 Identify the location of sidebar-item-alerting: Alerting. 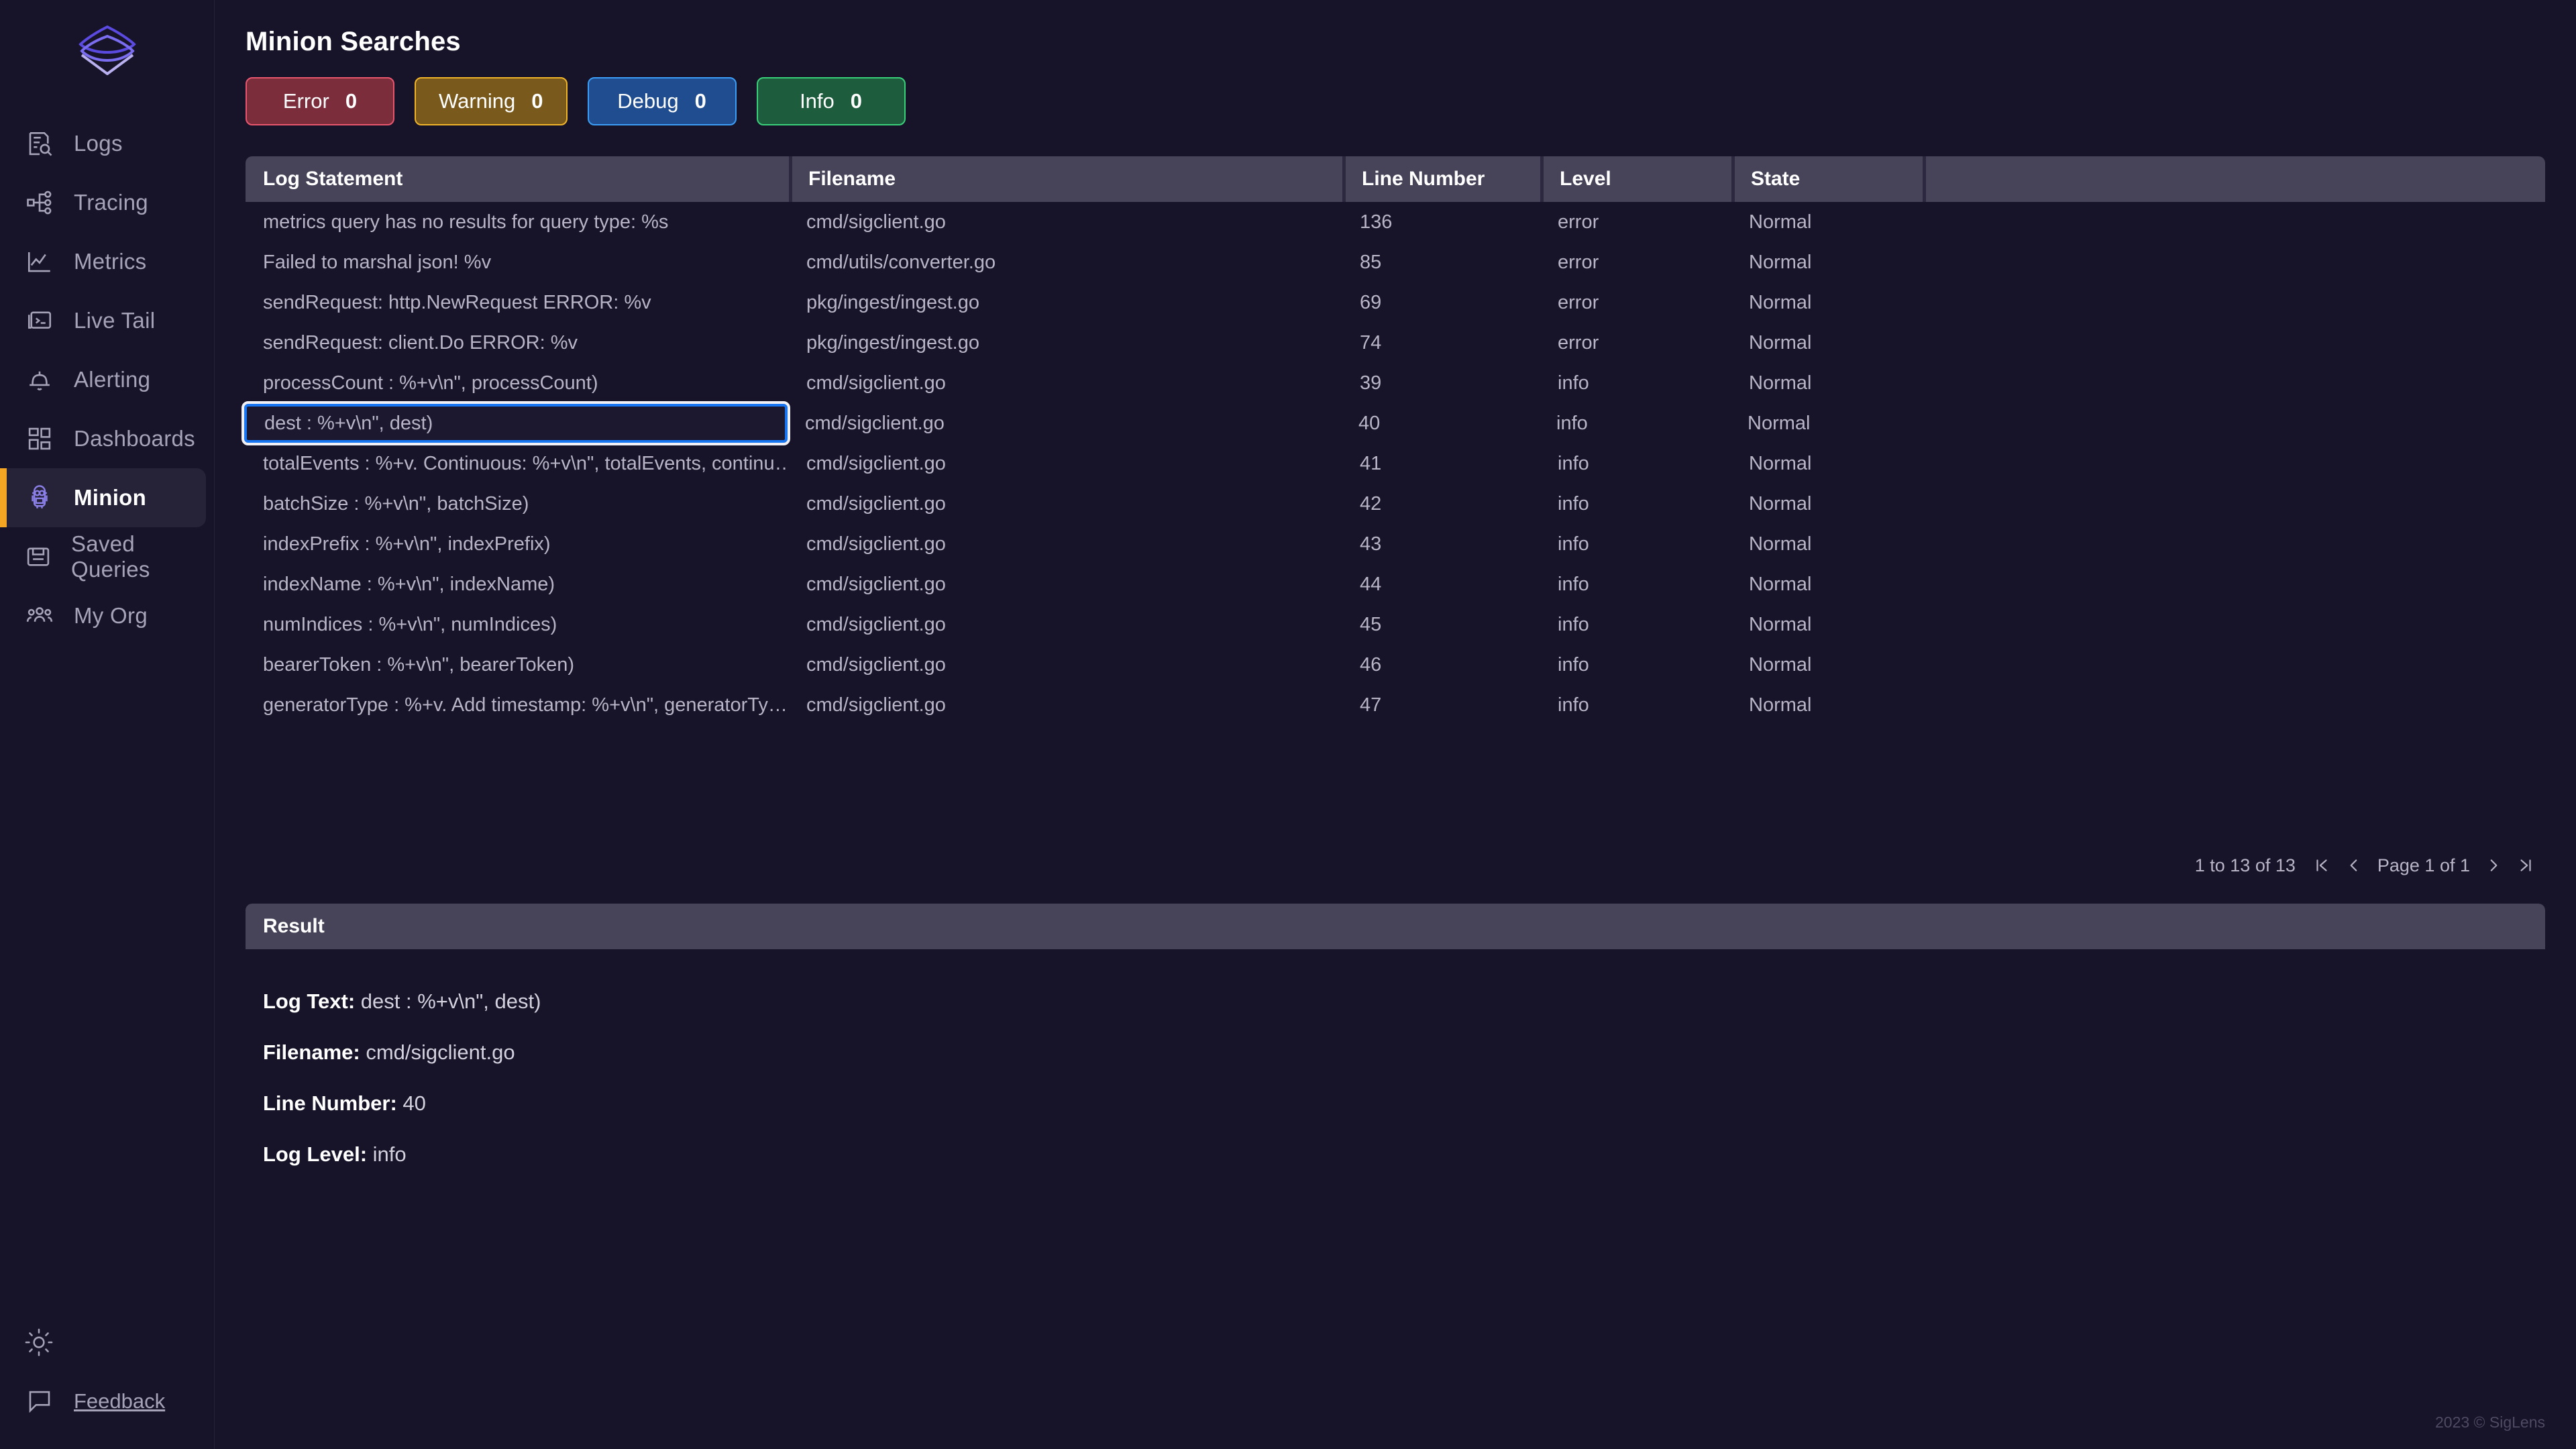
(103, 379).